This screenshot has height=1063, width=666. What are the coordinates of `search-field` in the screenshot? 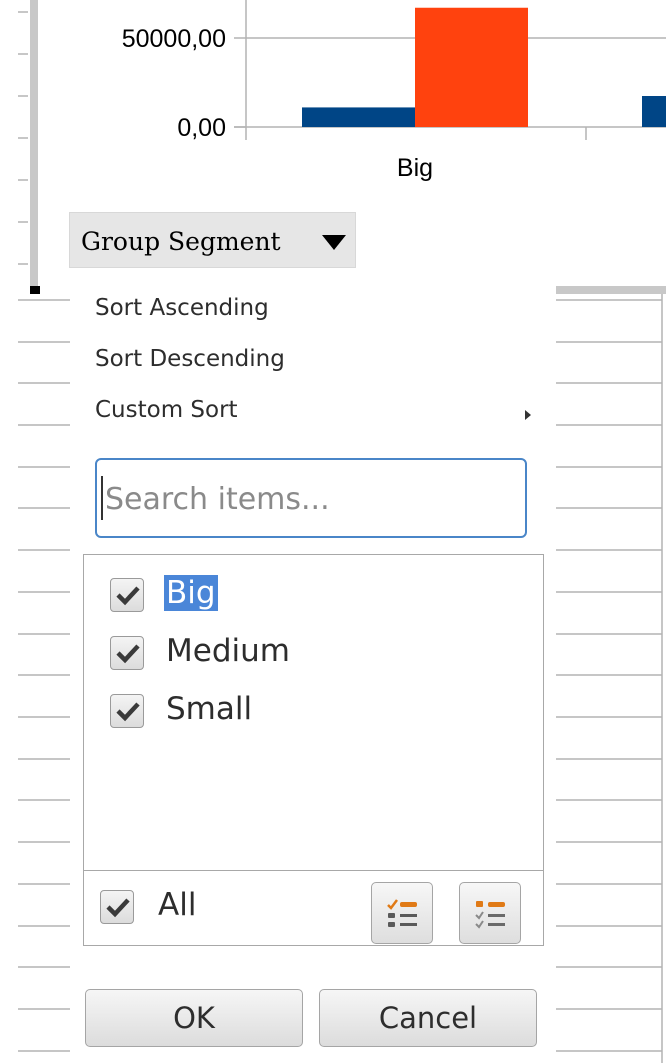 It's located at (311, 498).